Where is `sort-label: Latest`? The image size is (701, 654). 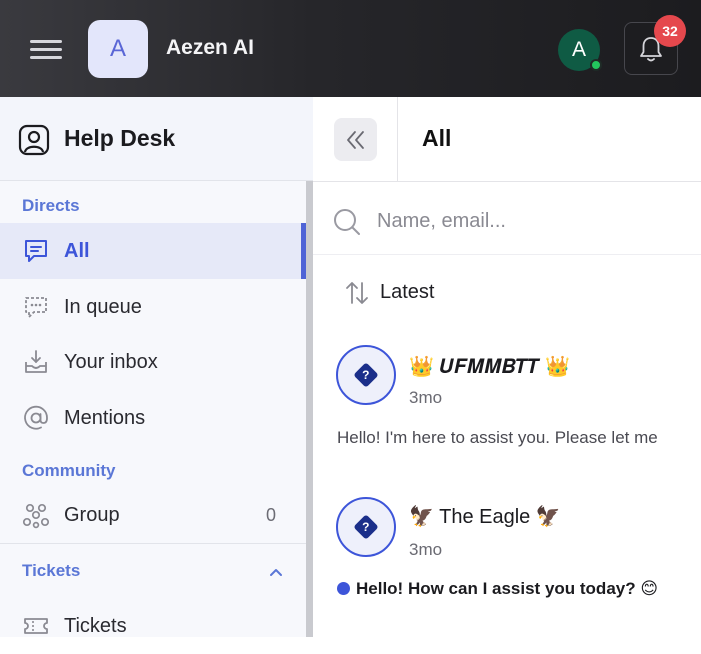 sort-label: Latest is located at coordinates (407, 292).